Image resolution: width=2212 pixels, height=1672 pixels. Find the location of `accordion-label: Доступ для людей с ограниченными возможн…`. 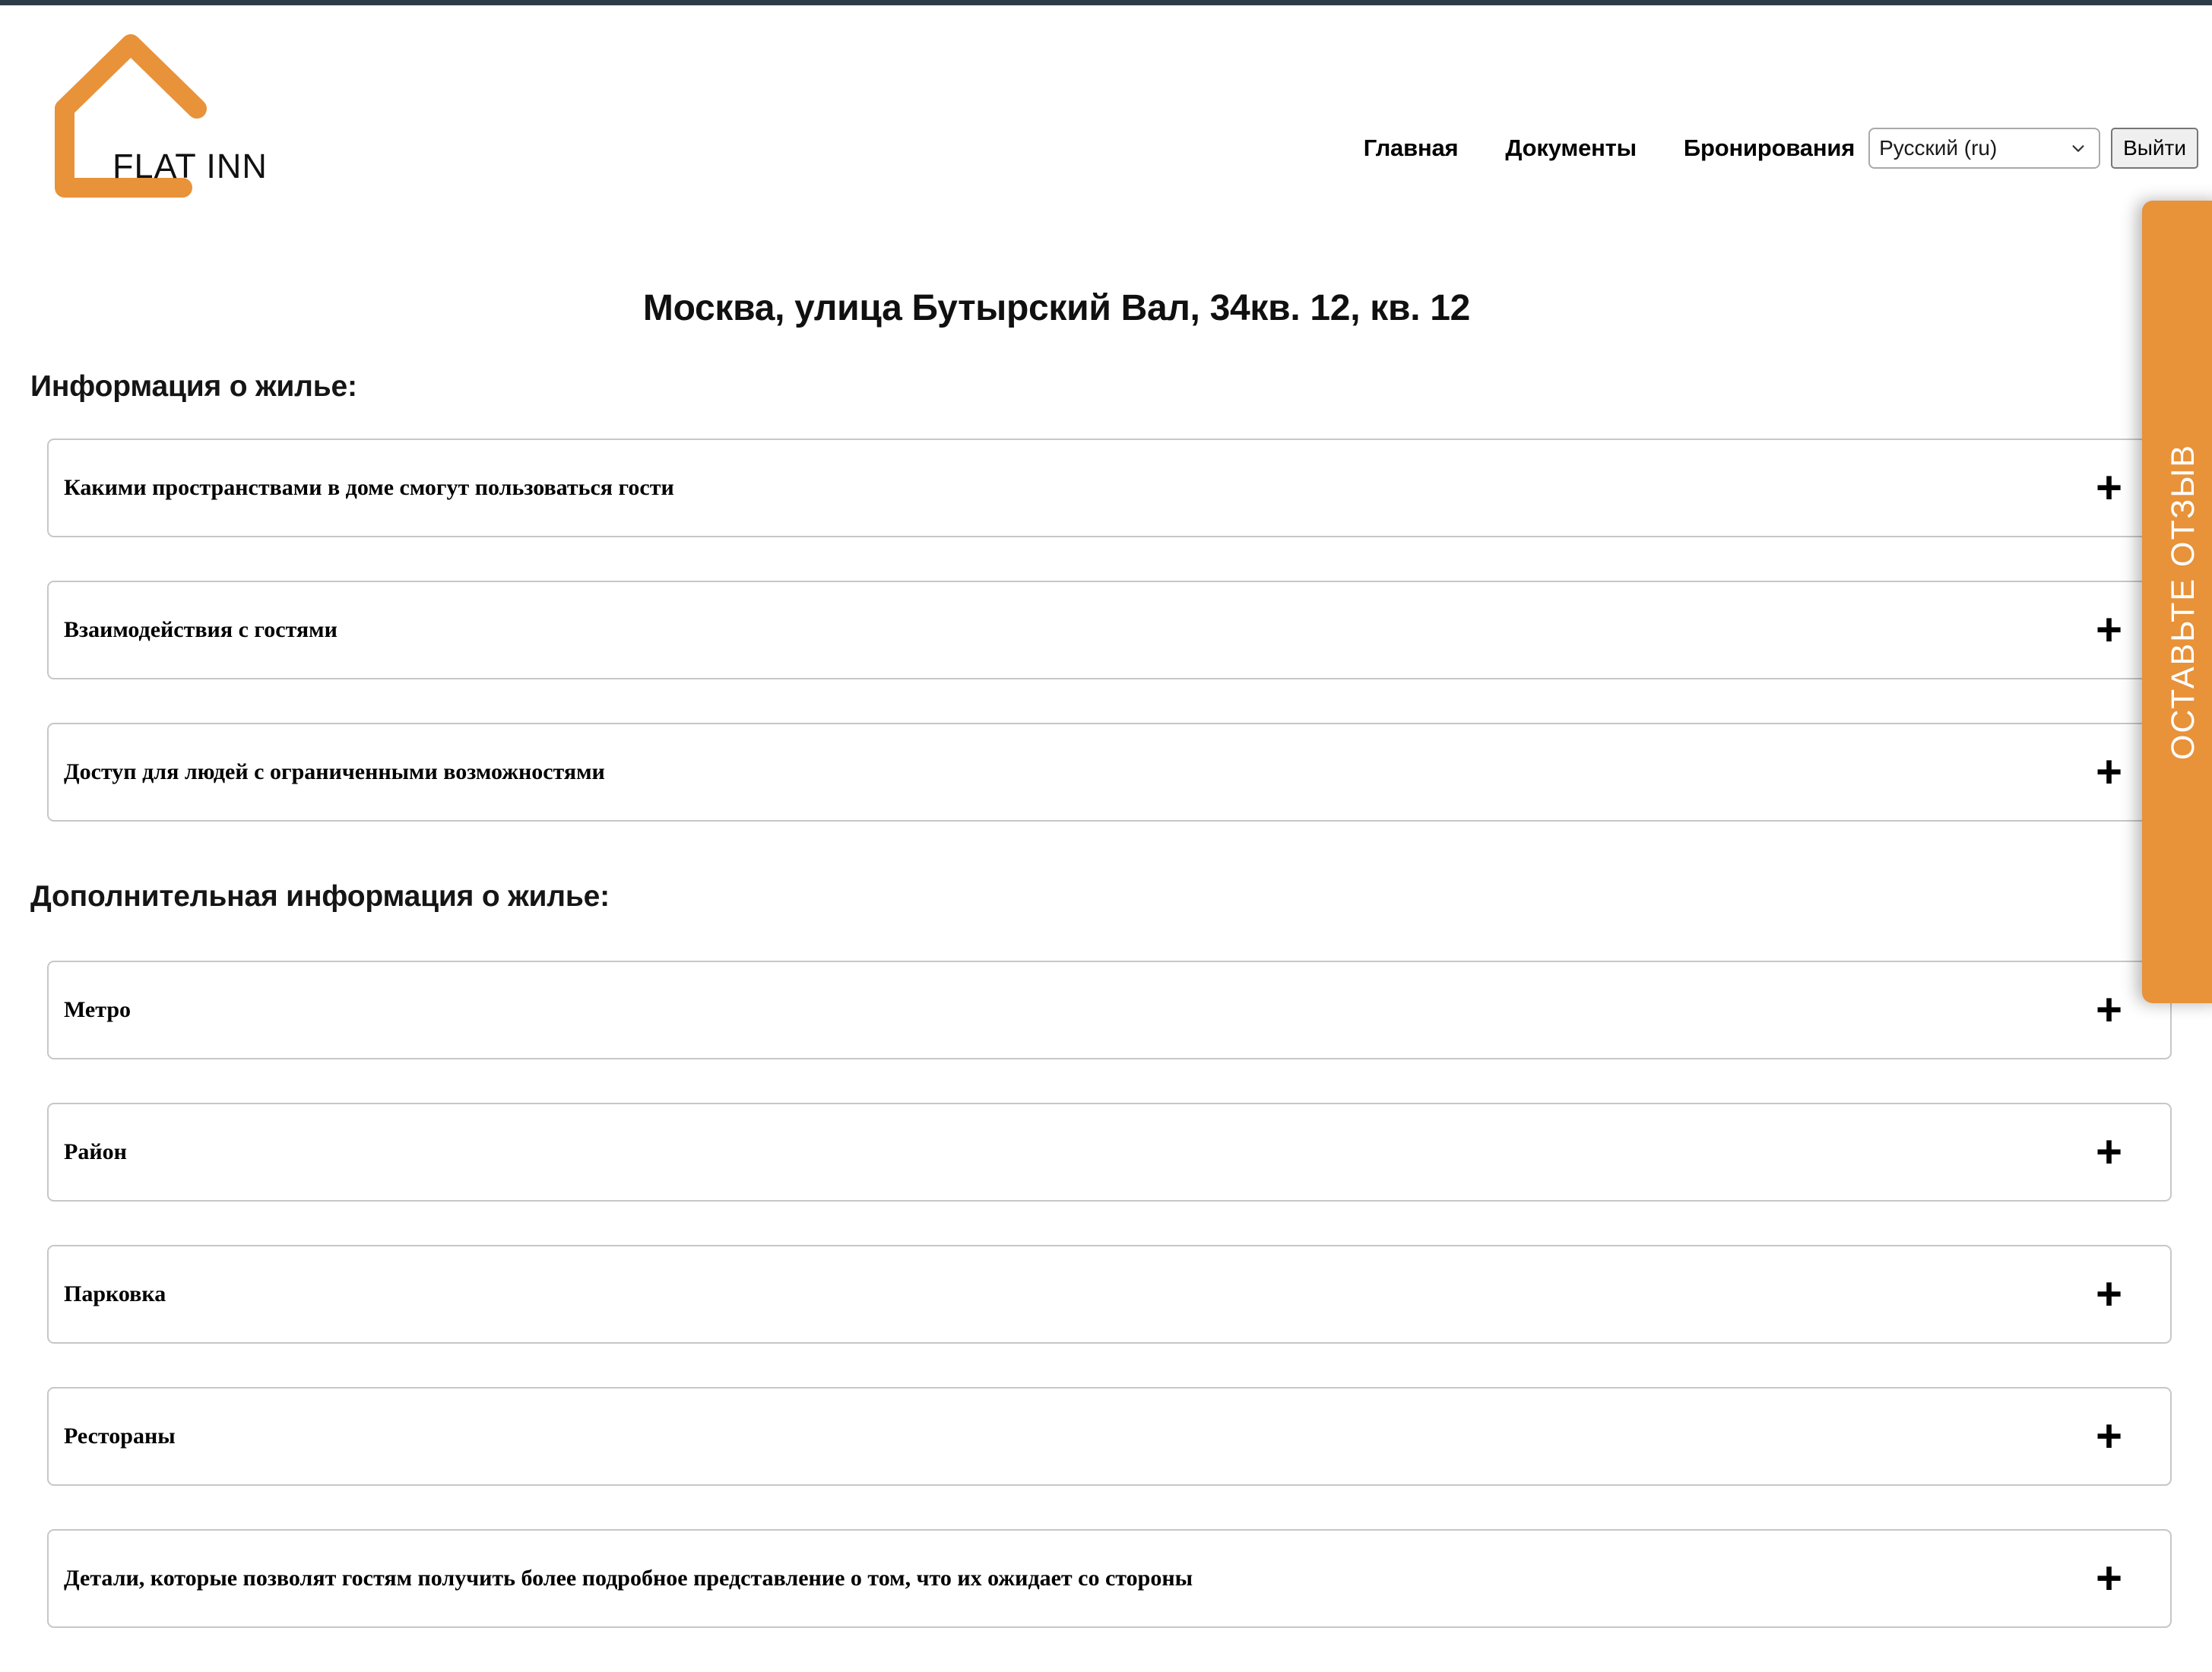

accordion-label: Доступ для людей с ограниченными возможн… is located at coordinates (334, 771).